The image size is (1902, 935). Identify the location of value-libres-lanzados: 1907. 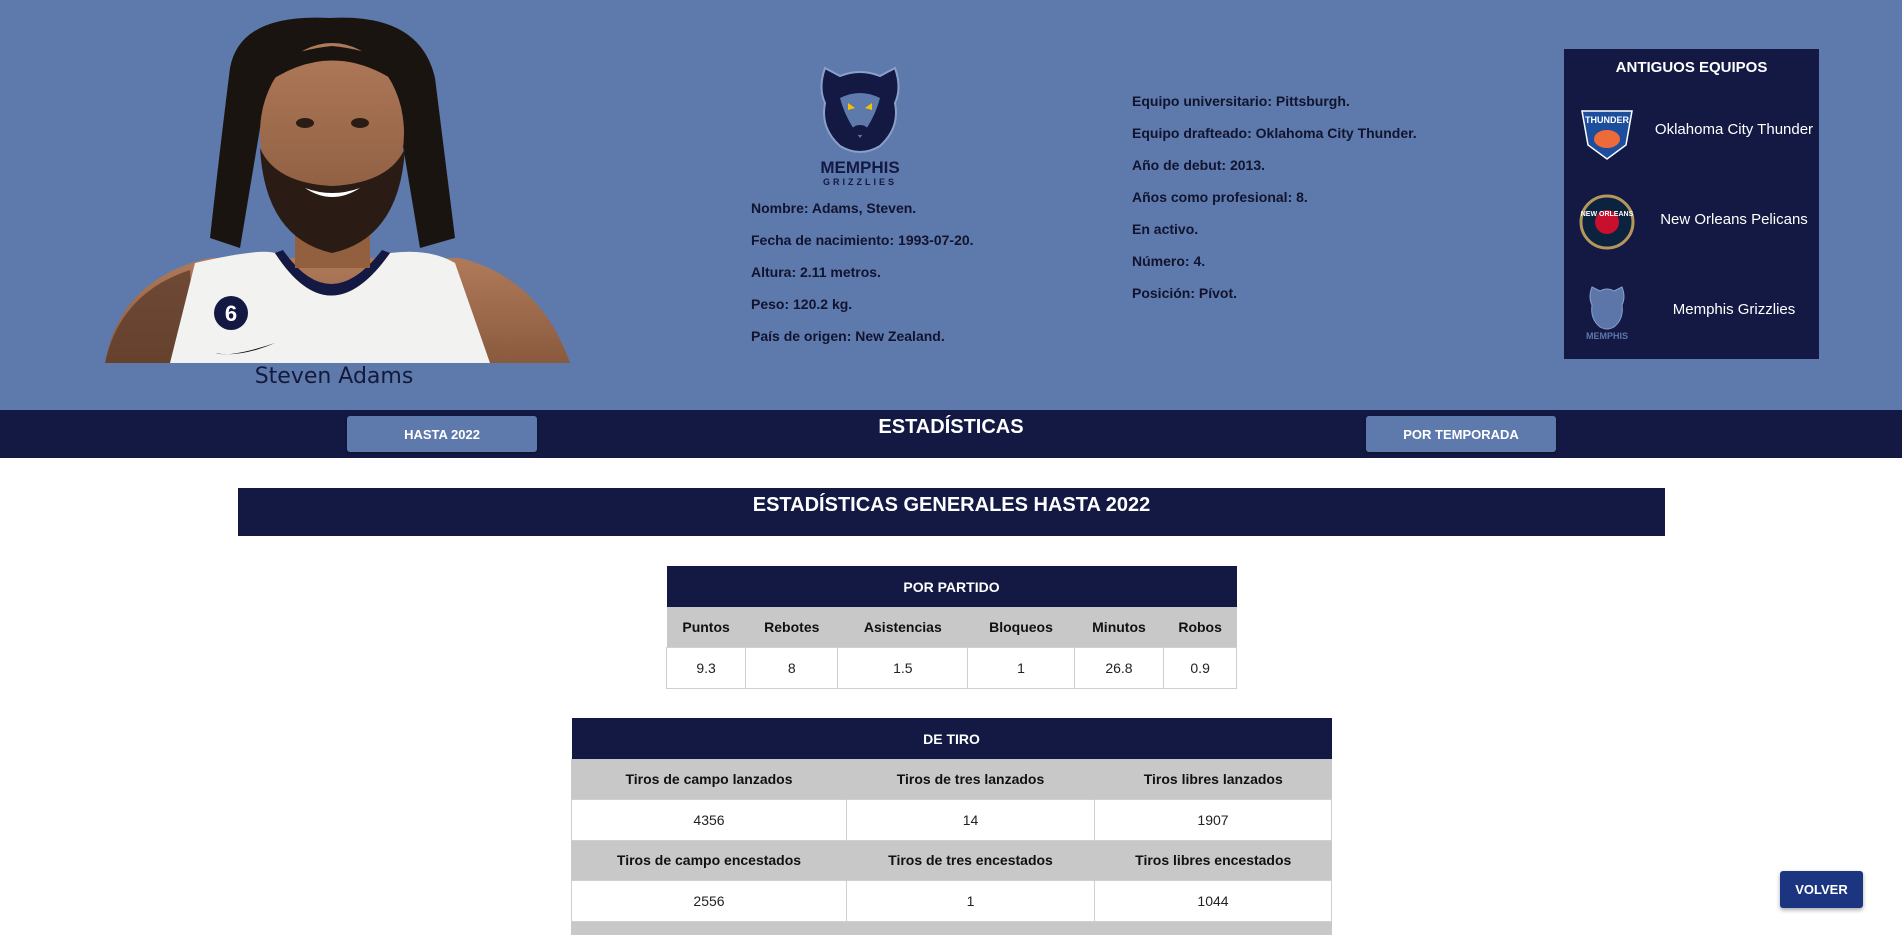
(1213, 819).